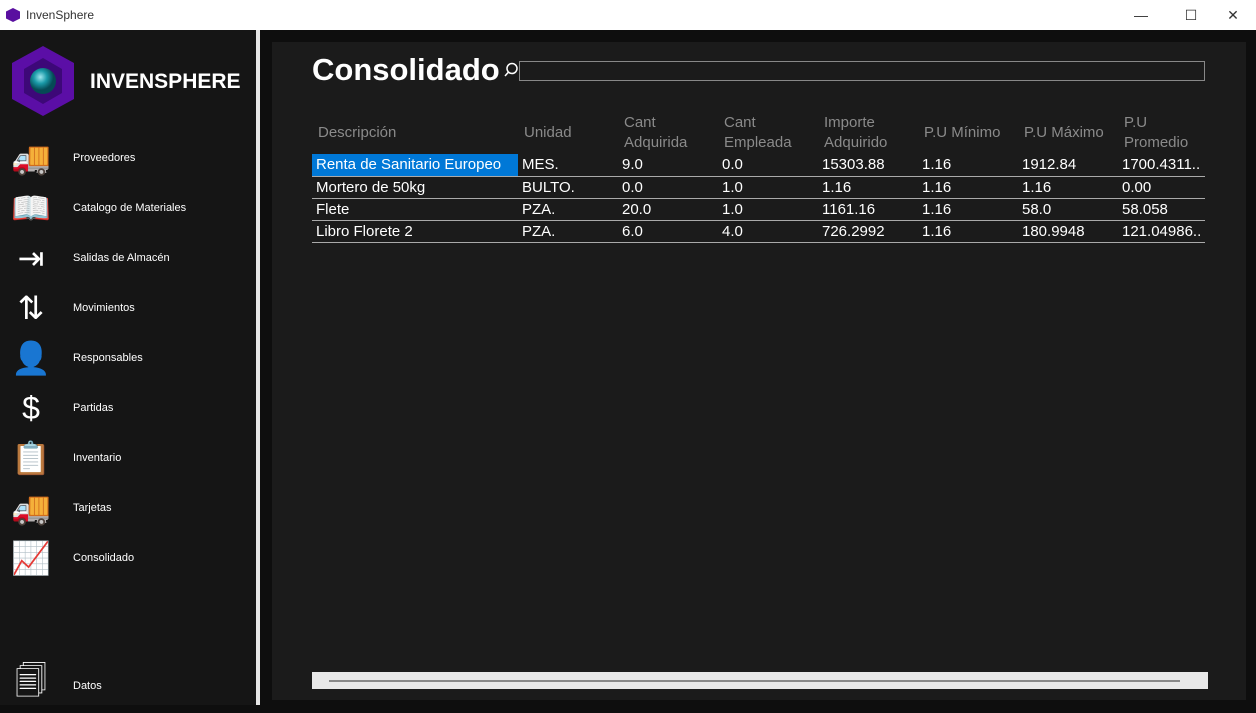 This screenshot has width=1256, height=713. Describe the element at coordinates (415, 209) in the screenshot. I see `table-cell: Flete` at that location.